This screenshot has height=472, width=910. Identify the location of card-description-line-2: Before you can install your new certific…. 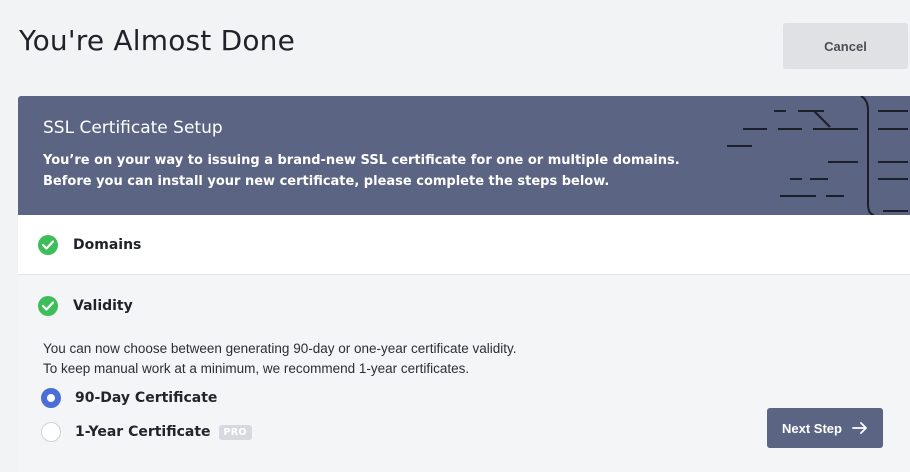
(326, 181).